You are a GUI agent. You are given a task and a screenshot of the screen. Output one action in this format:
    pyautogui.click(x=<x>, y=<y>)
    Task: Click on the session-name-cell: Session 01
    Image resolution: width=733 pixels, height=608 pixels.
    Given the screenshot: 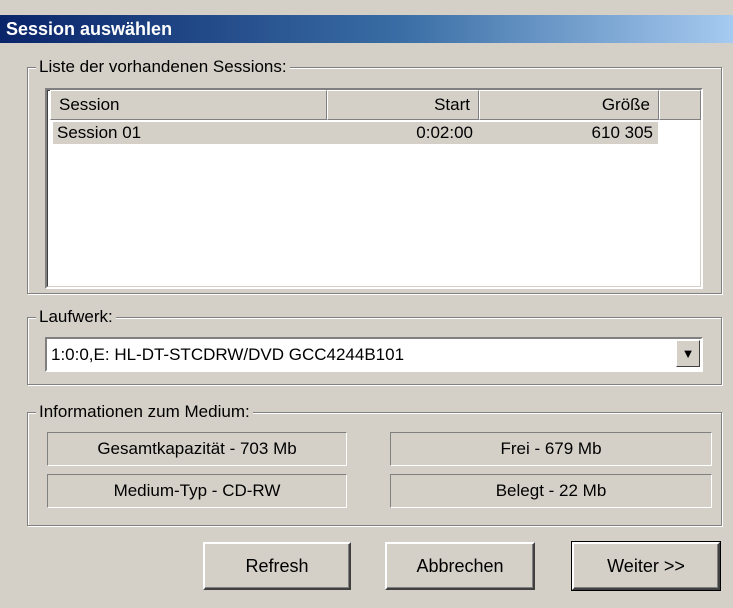 What is the action you would take?
    pyautogui.click(x=99, y=132)
    